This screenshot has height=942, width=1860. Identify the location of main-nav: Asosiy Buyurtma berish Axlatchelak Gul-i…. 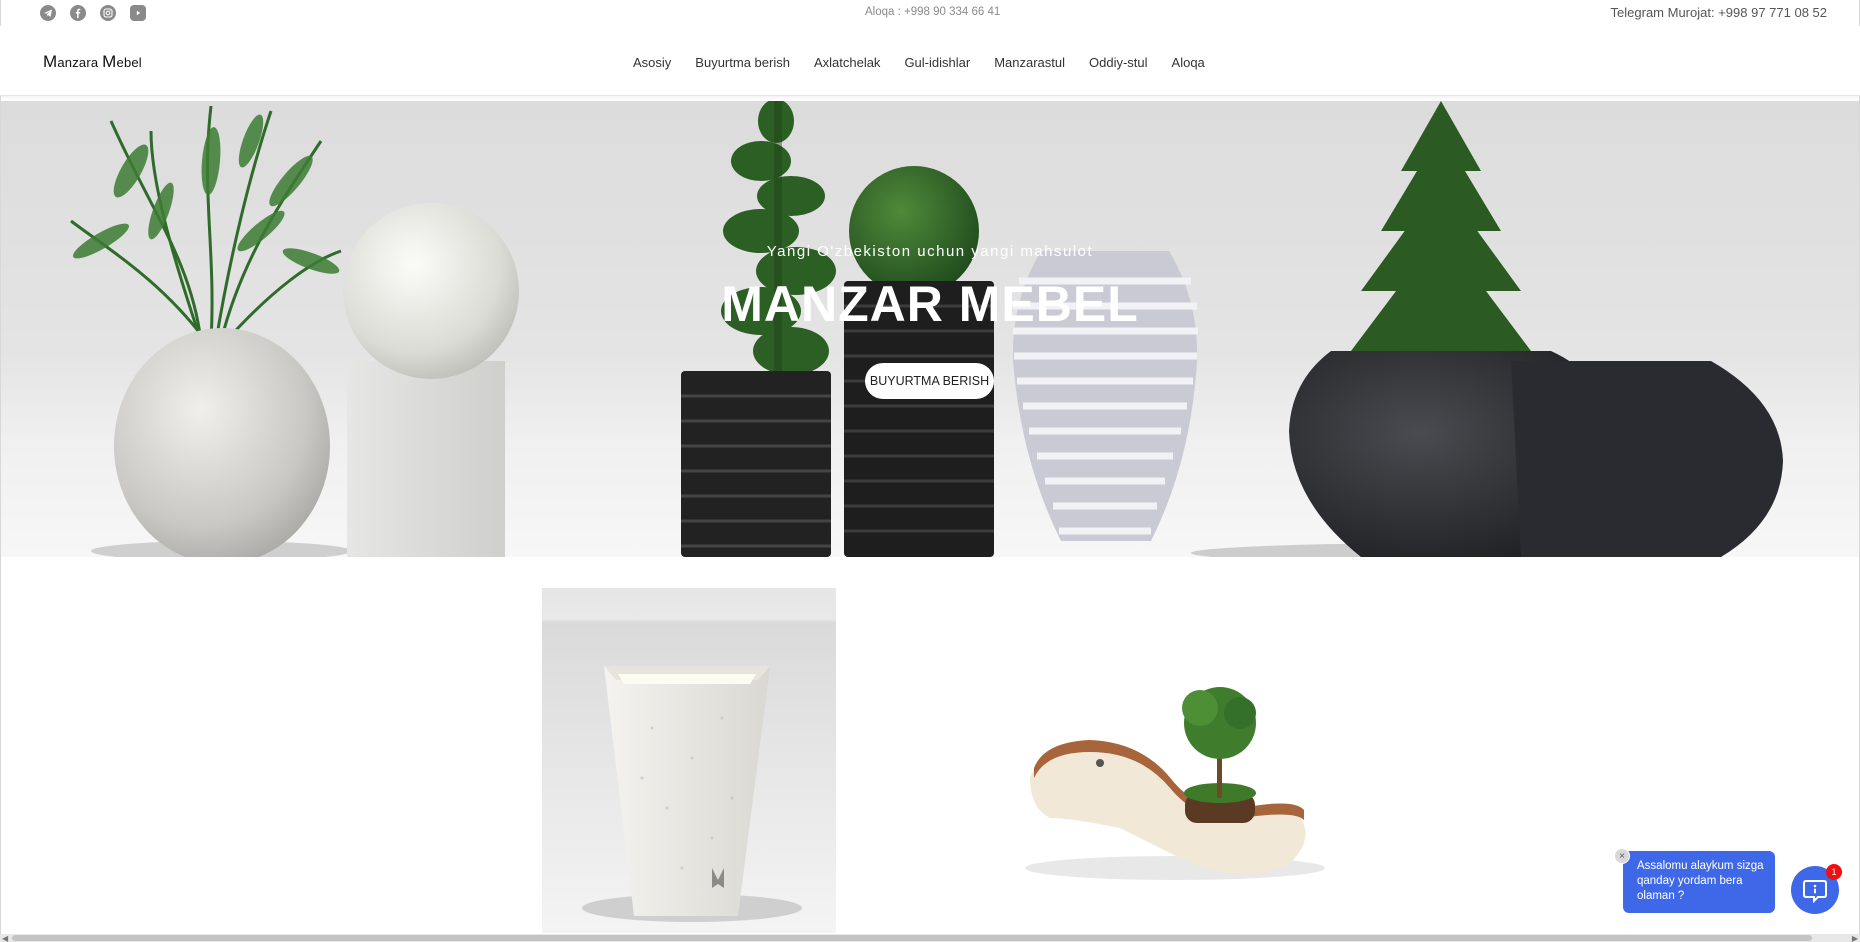
(919, 62).